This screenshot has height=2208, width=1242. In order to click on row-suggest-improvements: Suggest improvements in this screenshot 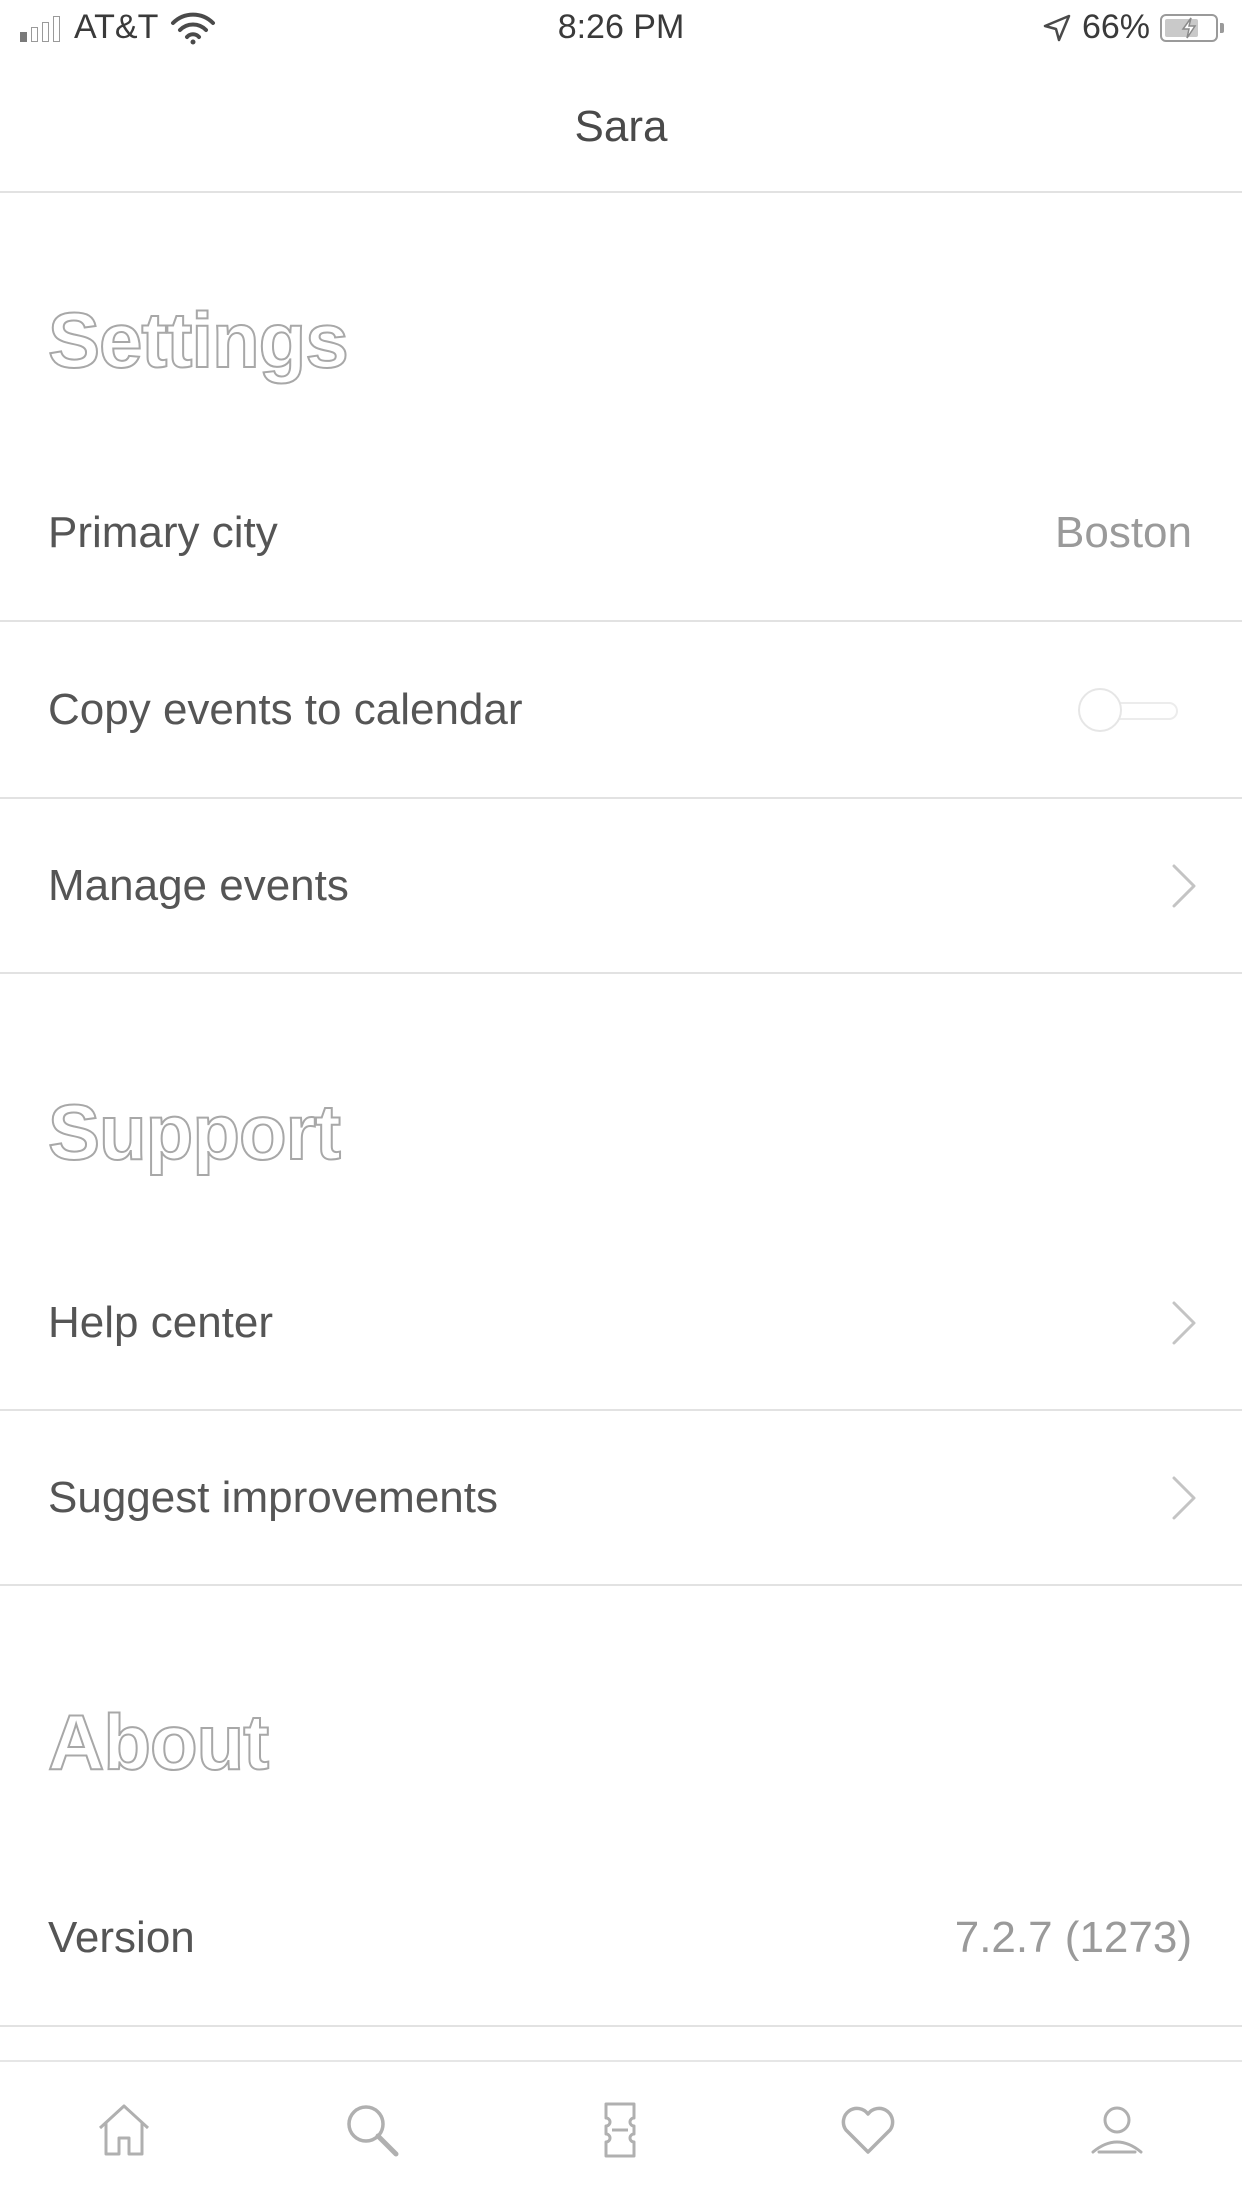, I will do `click(621, 1498)`.